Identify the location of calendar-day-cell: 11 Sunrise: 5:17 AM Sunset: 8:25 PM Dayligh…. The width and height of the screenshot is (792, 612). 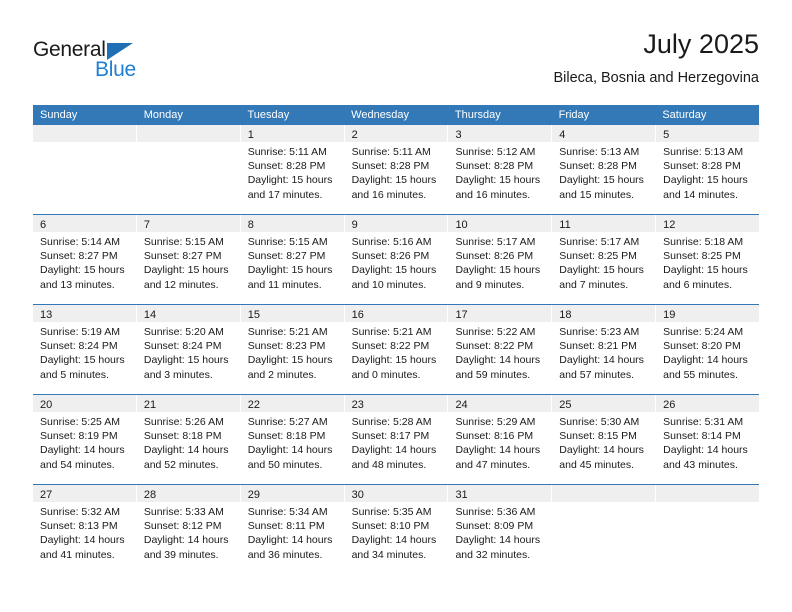
(604, 259).